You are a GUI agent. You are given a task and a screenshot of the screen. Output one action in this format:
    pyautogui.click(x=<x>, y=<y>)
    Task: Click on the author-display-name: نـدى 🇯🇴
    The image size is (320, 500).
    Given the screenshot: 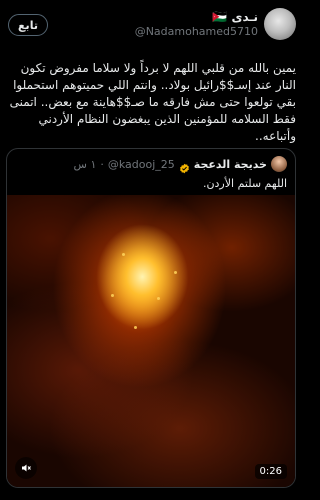 What is the action you would take?
    pyautogui.click(x=196, y=17)
    